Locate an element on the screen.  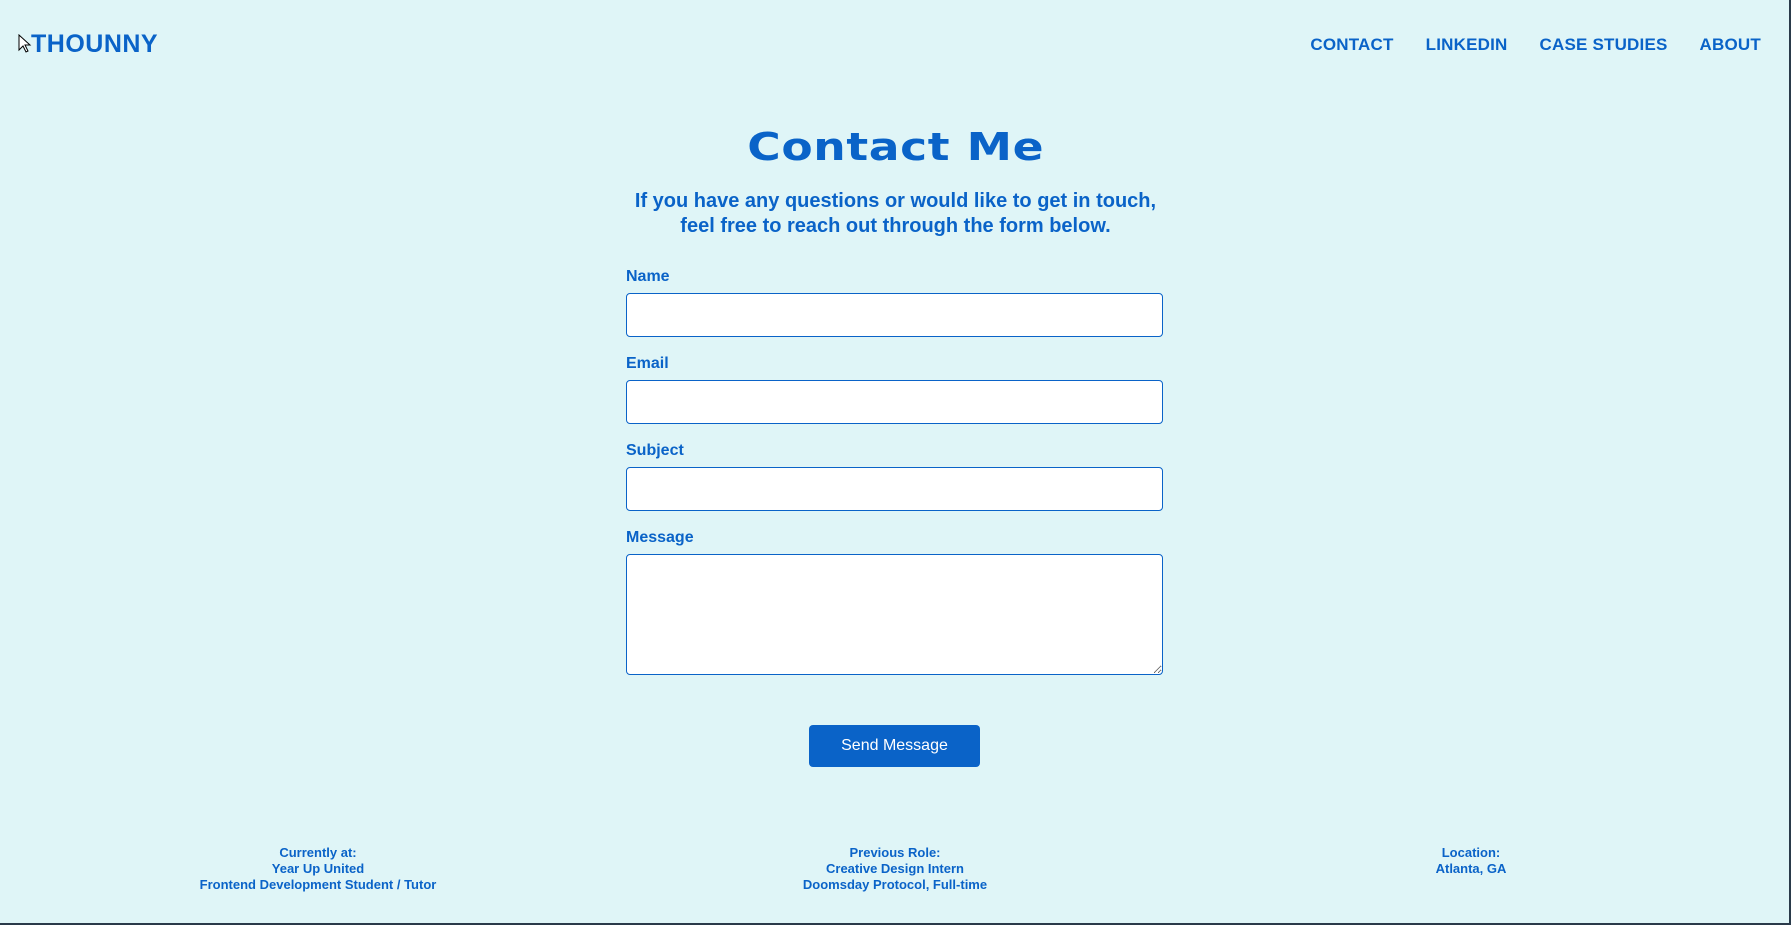
message-textarea is located at coordinates (894, 614).